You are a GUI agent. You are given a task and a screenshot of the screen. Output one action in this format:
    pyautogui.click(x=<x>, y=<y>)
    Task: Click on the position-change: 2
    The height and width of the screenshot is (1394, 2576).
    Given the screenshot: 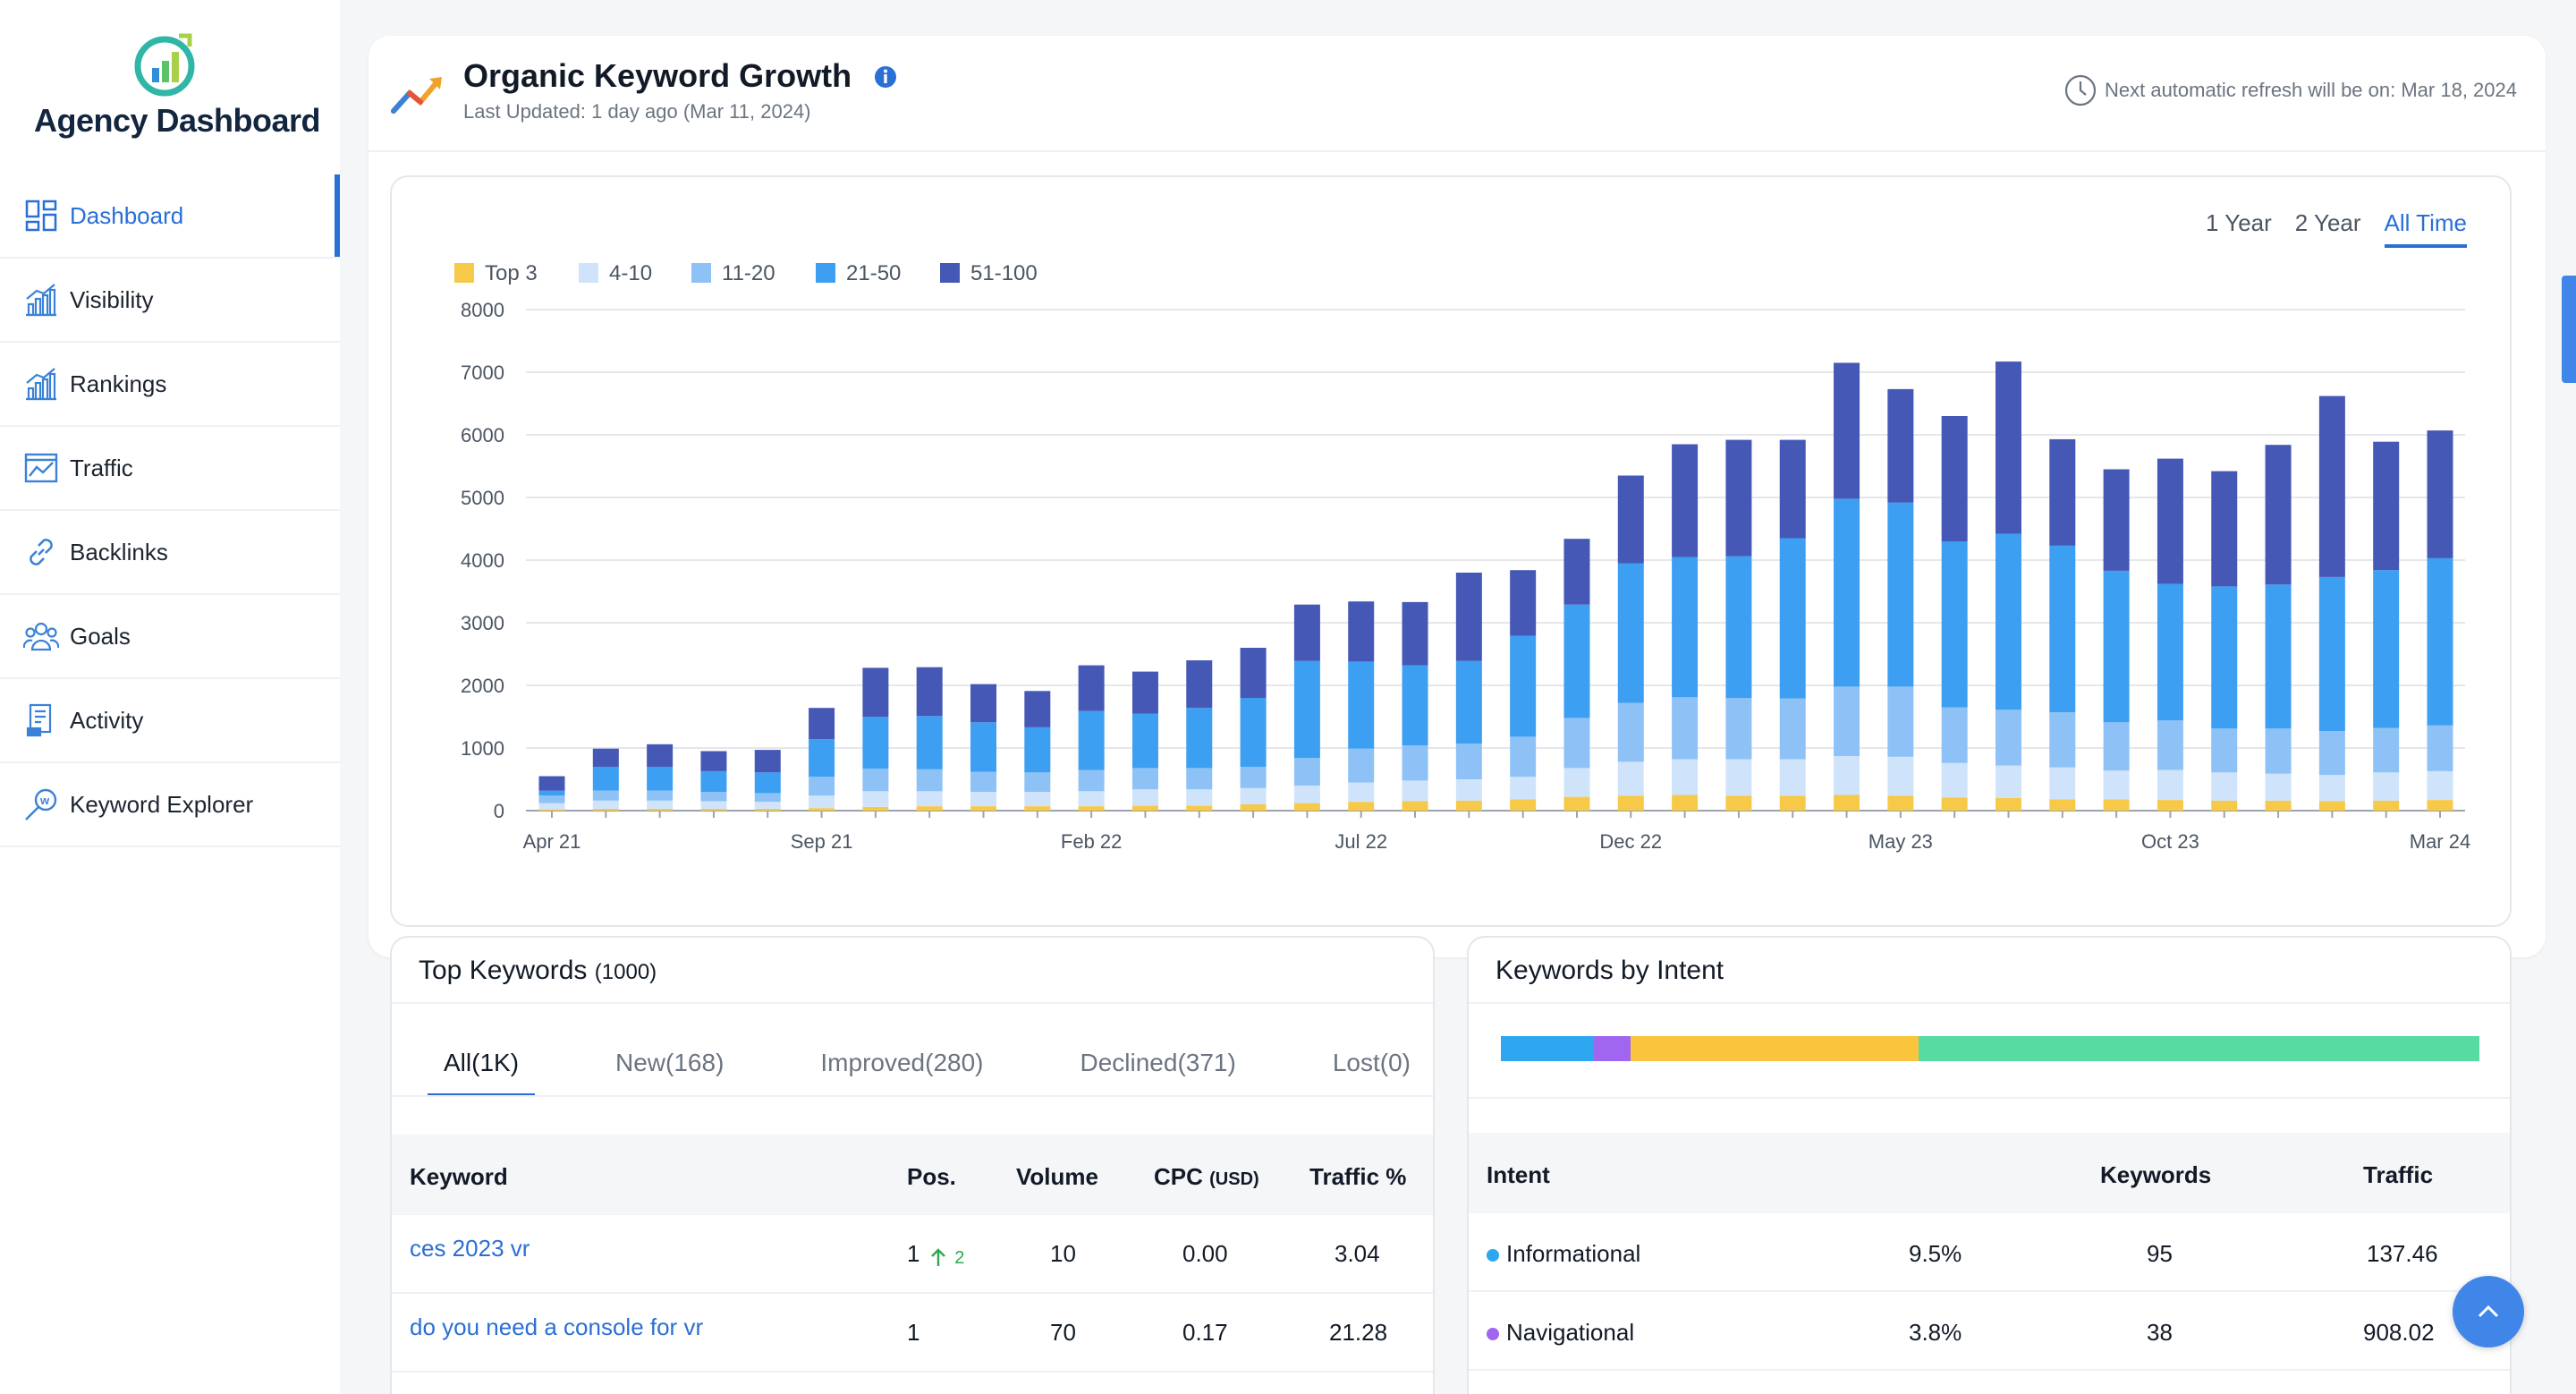 What is the action you would take?
    pyautogui.click(x=946, y=1256)
    